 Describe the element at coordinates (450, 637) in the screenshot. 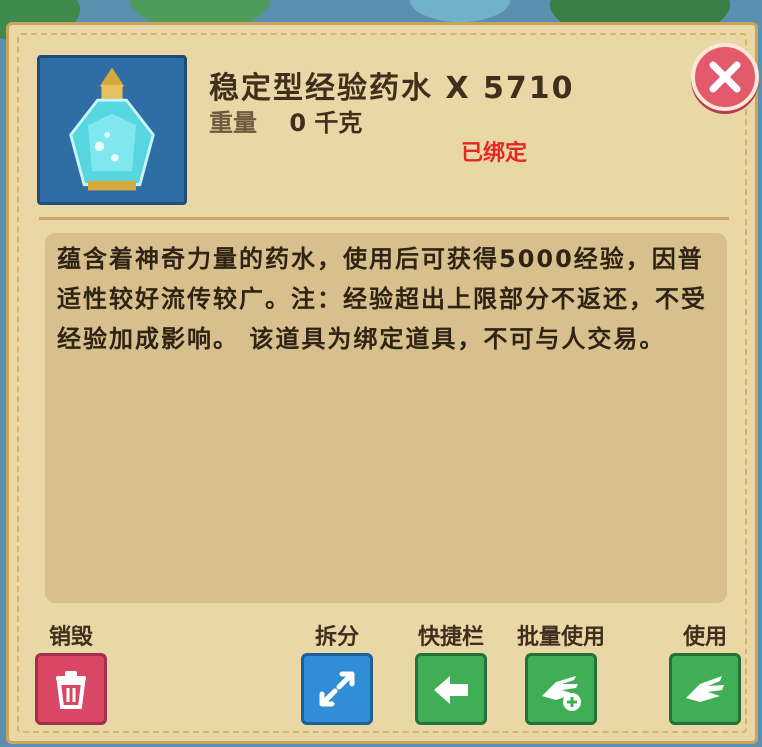

I see `quickbar-label: 快捷栏` at that location.